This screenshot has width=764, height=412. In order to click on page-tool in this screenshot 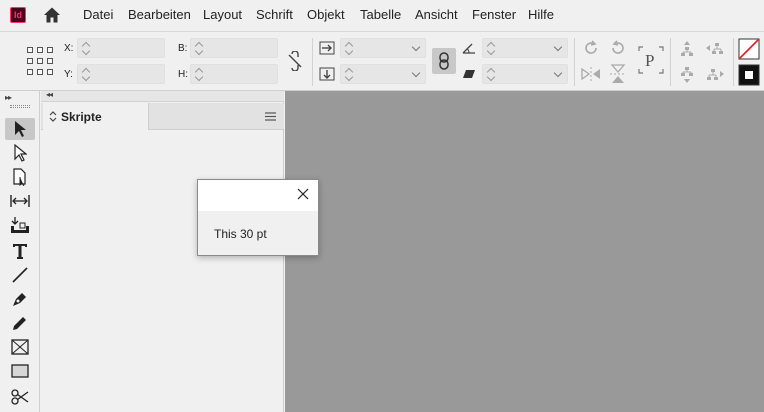, I will do `click(20, 177)`.